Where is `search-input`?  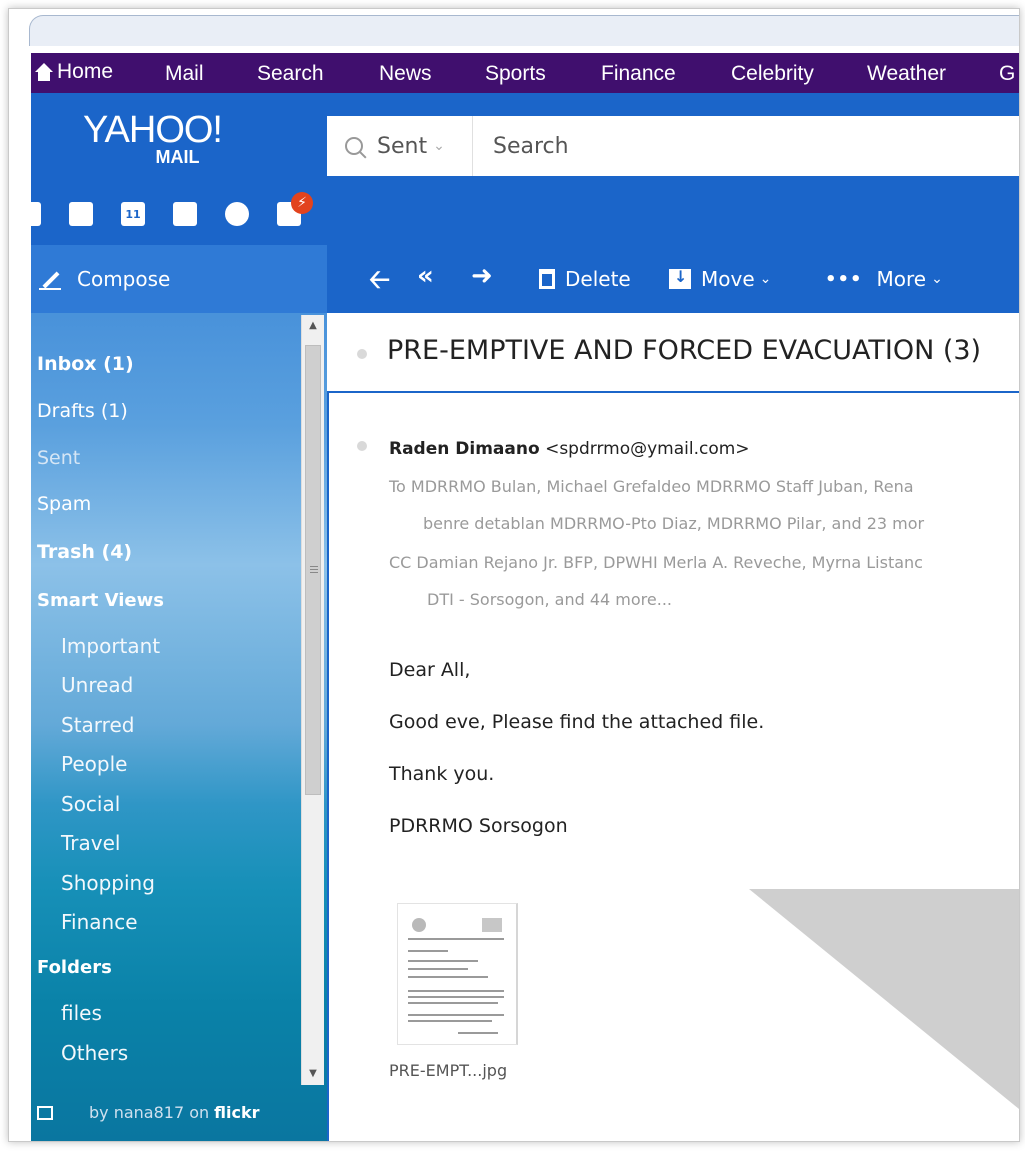
search-input is located at coordinates (733, 146).